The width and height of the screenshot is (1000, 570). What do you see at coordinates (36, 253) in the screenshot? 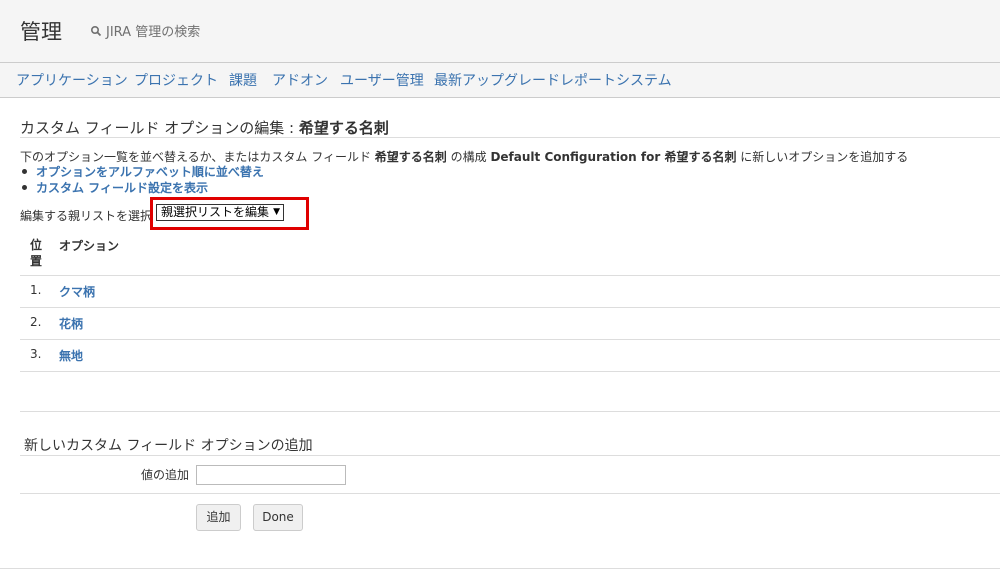
I see `column-header-position: 位置` at bounding box center [36, 253].